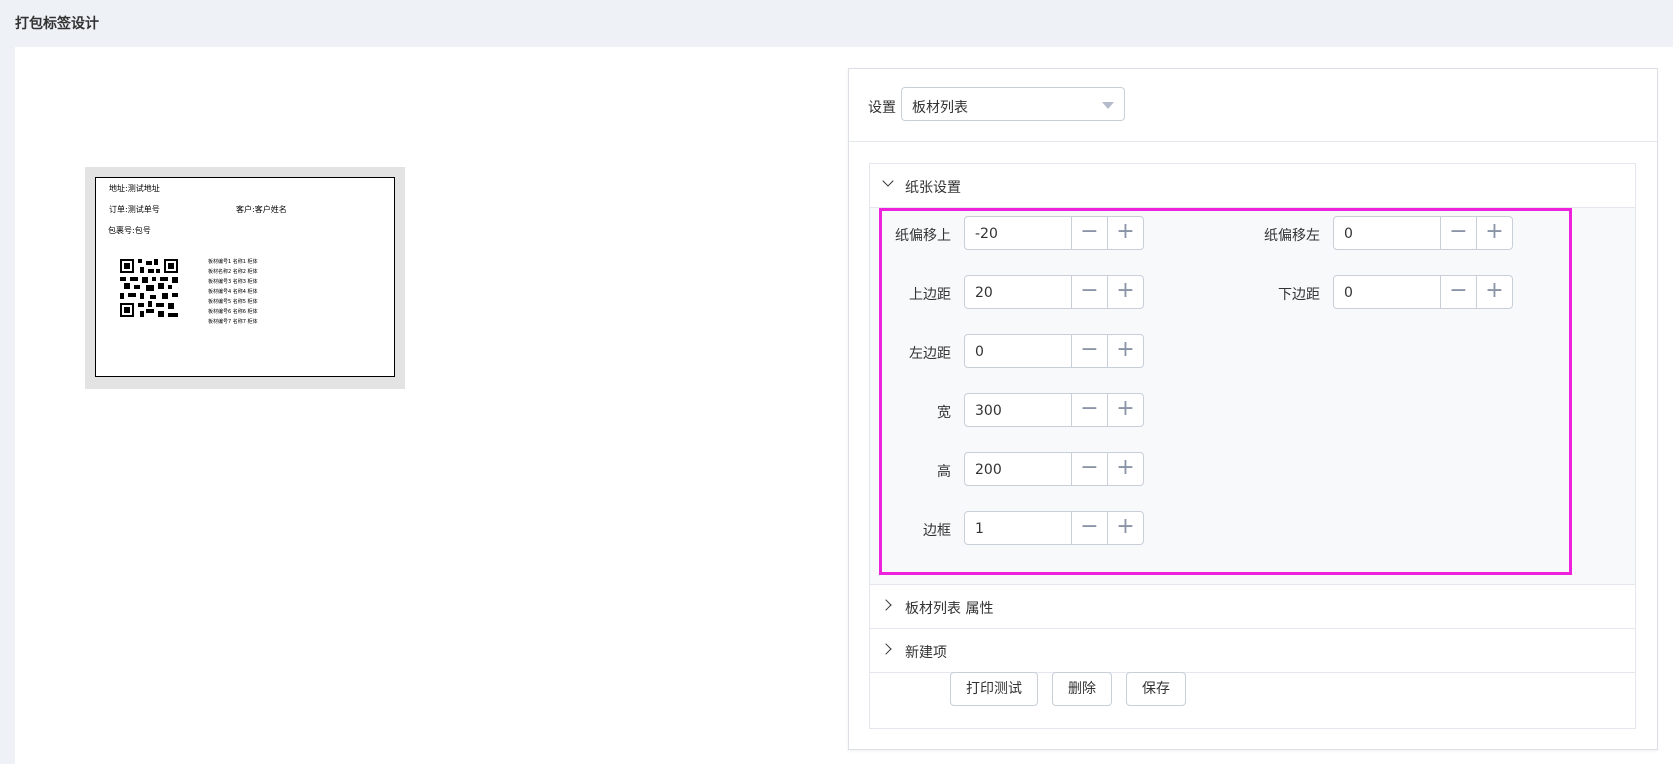 This screenshot has width=1673, height=764. What do you see at coordinates (949, 609) in the screenshot?
I see `collapse-title: 板材列表 属性` at bounding box center [949, 609].